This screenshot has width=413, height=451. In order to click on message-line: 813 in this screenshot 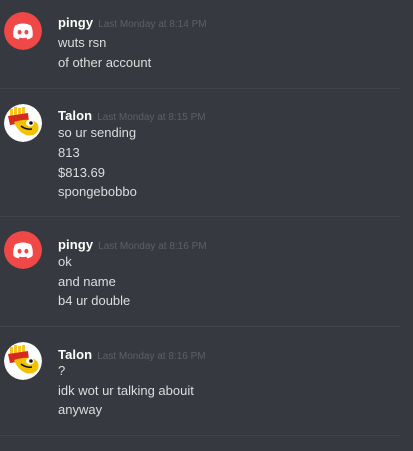, I will do `click(69, 152)`.